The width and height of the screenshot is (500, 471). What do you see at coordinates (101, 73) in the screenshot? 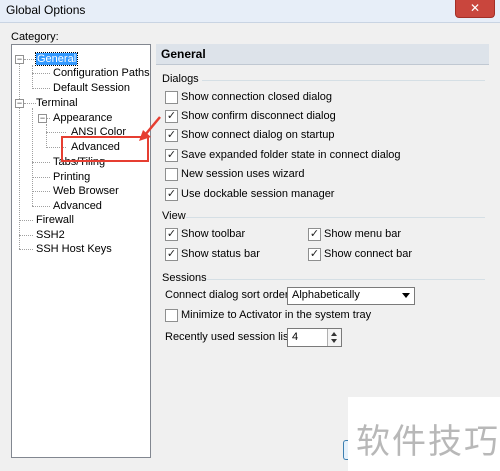
I see `tree-item-configuration-paths: Configuration Paths` at bounding box center [101, 73].